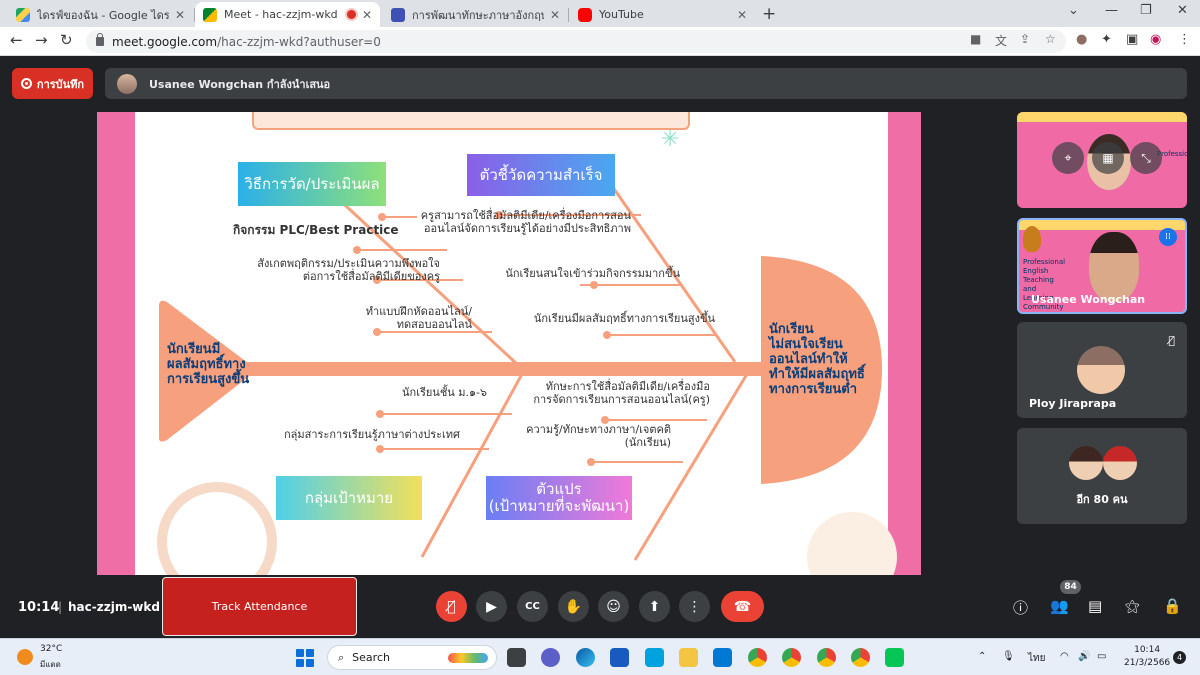  Describe the element at coordinates (475, 14) in the screenshot. I see `tab-english-course: การพัฒนาทักษะภาษาอังกฤษ English ✕` at that location.